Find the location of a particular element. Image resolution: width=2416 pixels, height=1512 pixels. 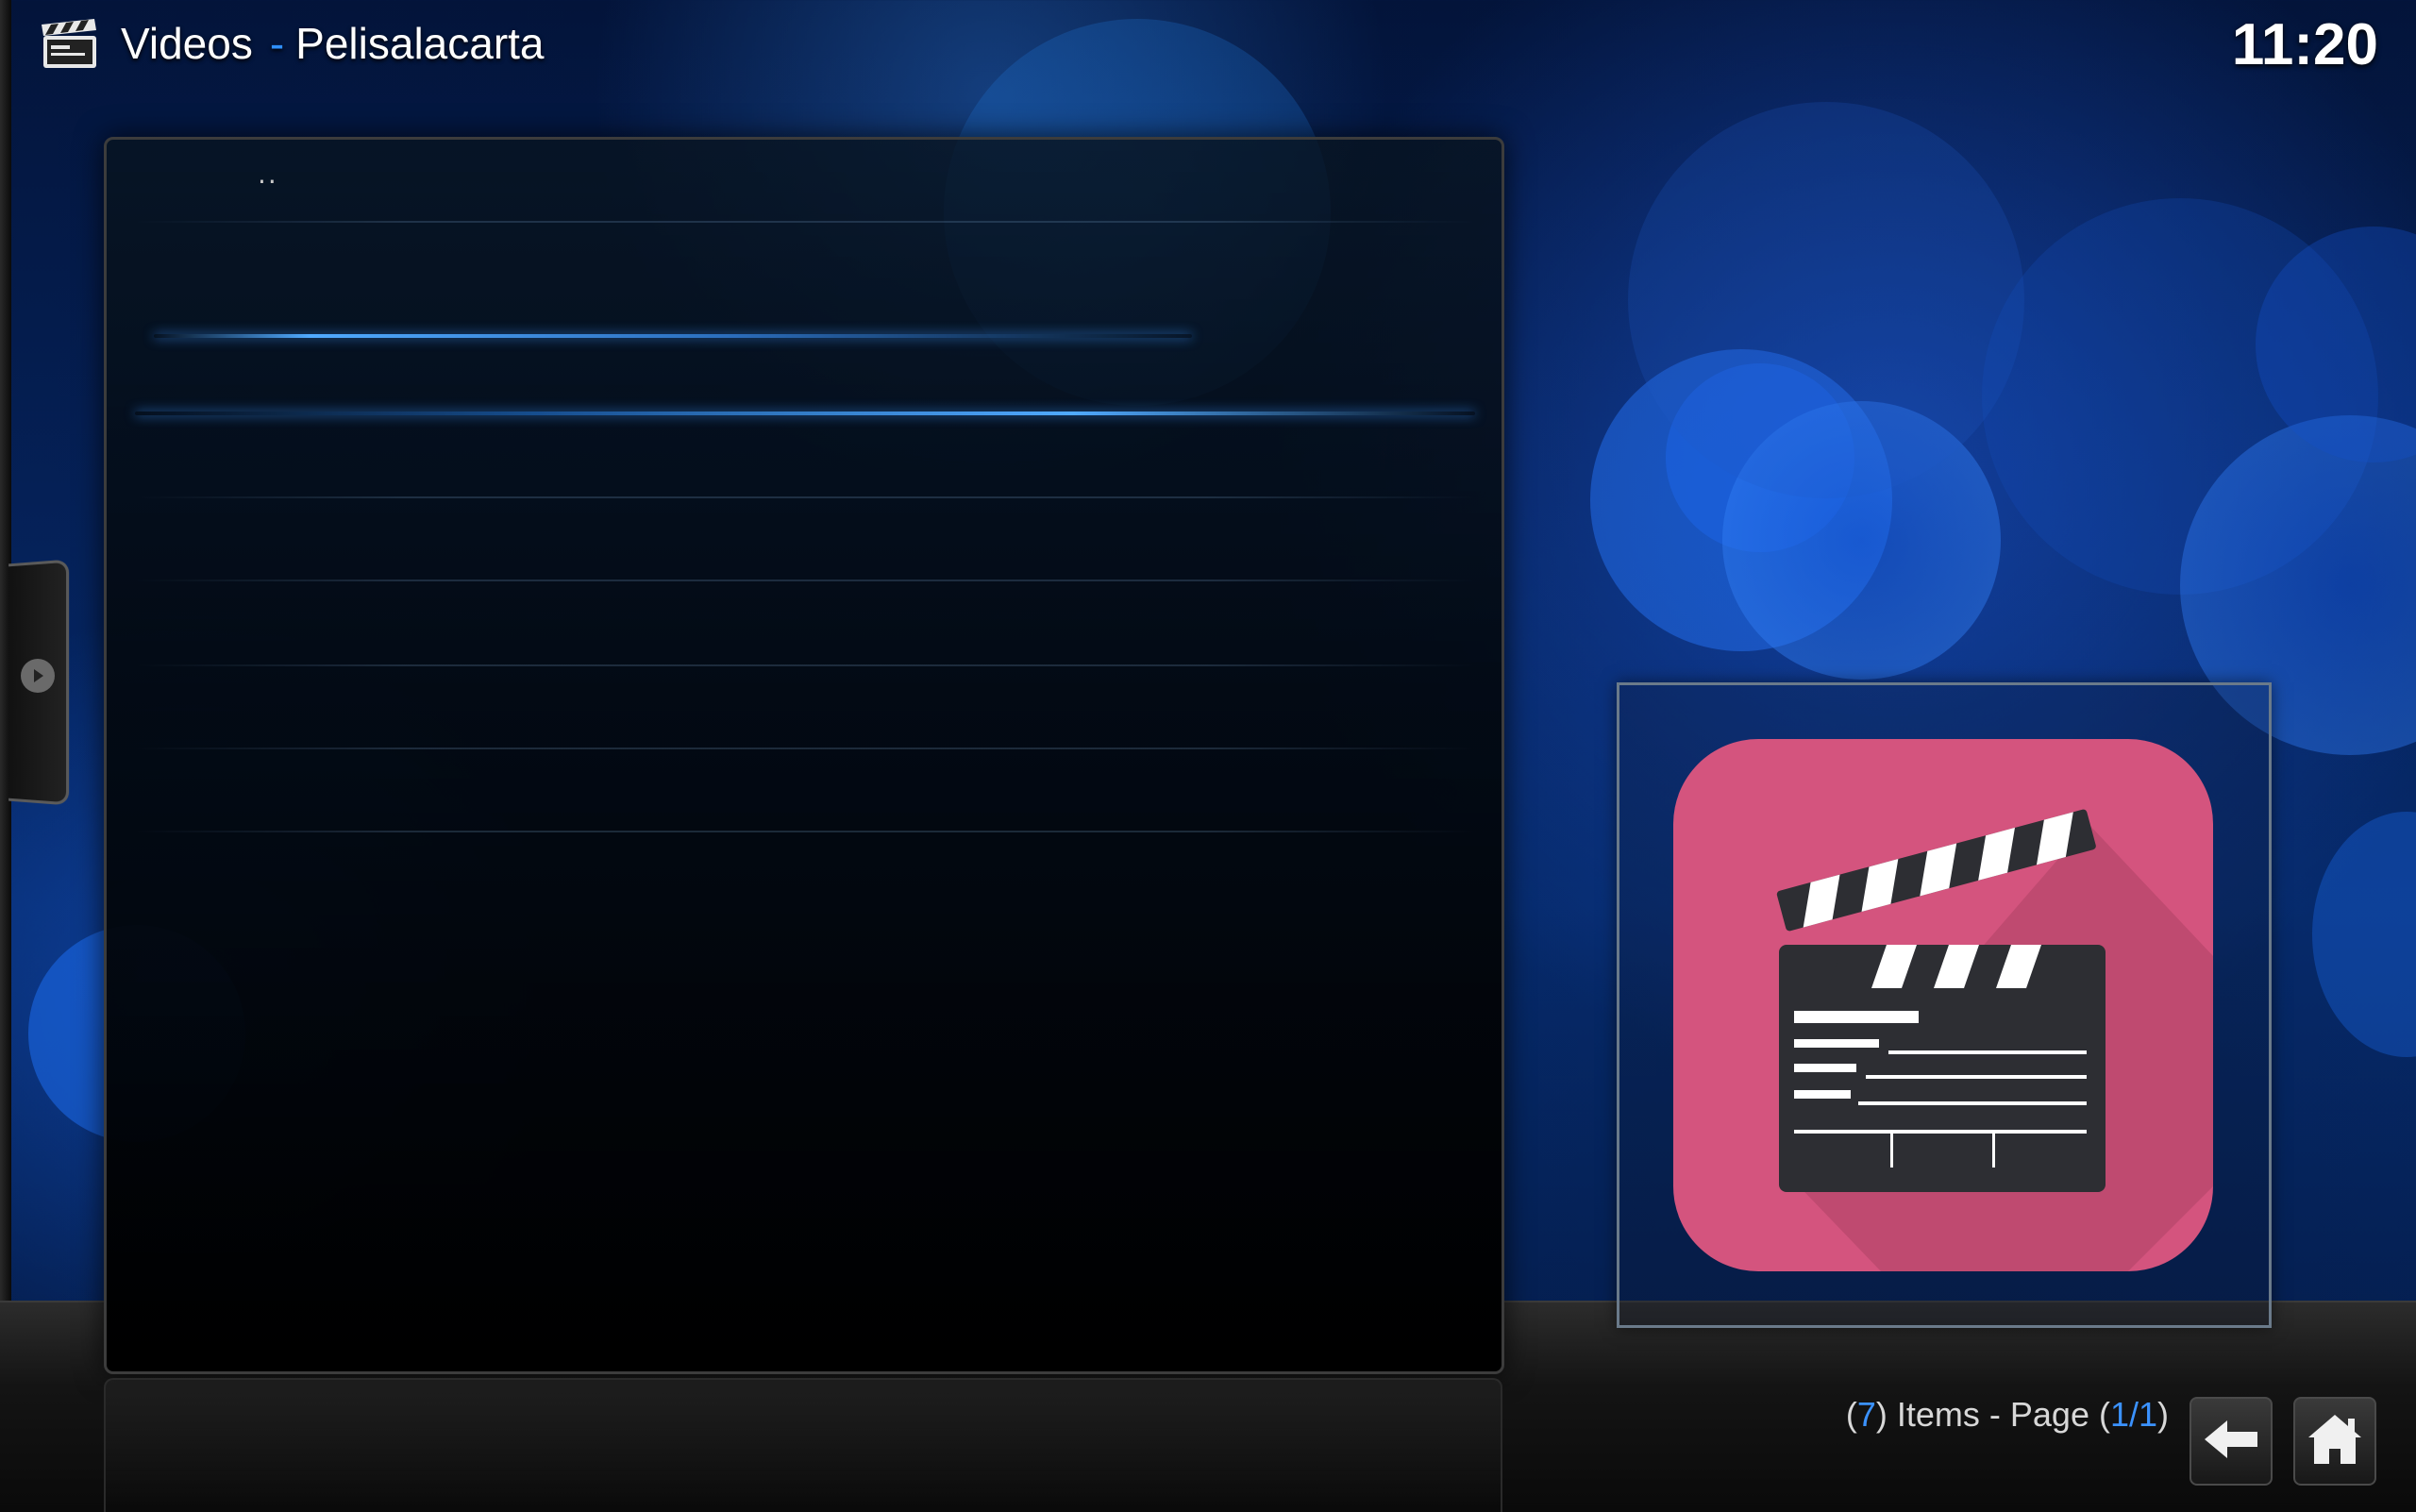

clock: 11:20 is located at coordinates (2304, 44).